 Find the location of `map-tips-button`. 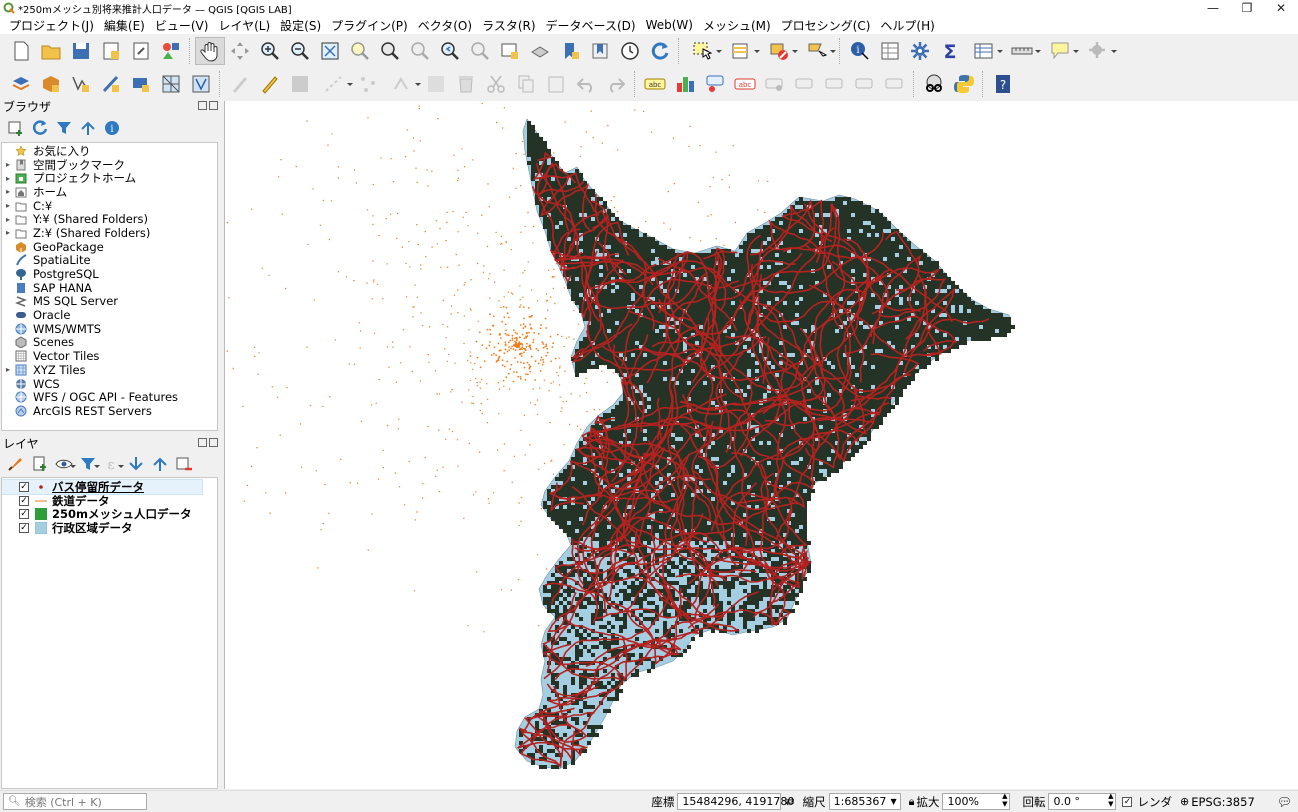

map-tips-button is located at coordinates (1060, 51).